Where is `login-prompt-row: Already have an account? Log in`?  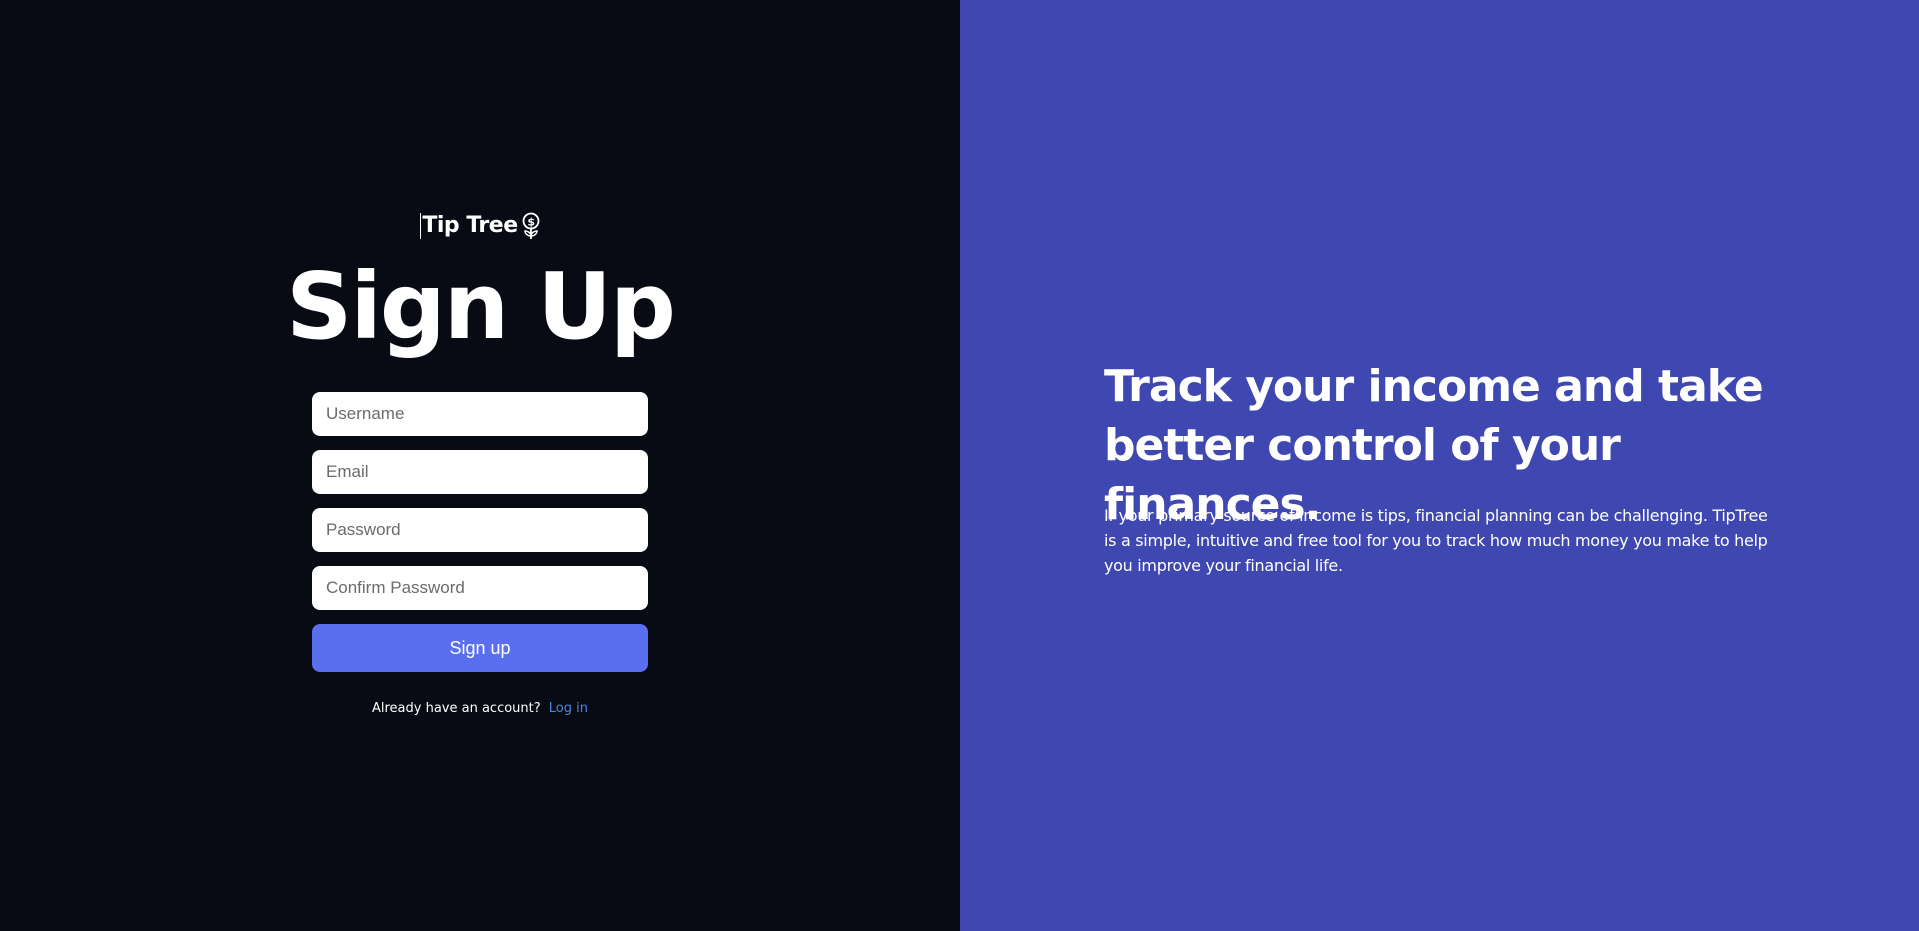
login-prompt-row: Already have an account? Log in is located at coordinates (480, 708).